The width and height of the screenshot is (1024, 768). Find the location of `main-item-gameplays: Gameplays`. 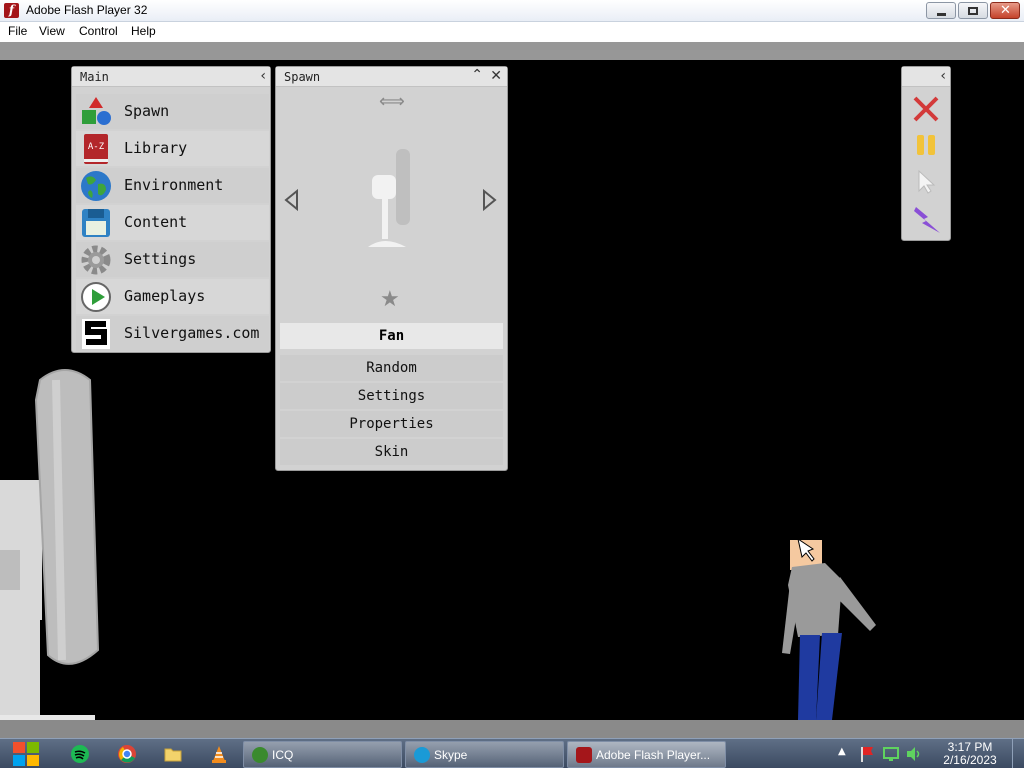

main-item-gameplays: Gameplays is located at coordinates (172, 296).